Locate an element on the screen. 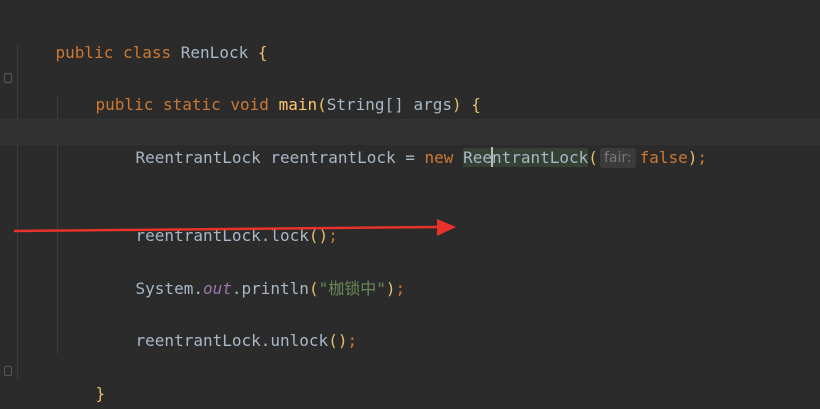 Image resolution: width=820 pixels, height=409 pixels. arrow-head is located at coordinates (446, 227).